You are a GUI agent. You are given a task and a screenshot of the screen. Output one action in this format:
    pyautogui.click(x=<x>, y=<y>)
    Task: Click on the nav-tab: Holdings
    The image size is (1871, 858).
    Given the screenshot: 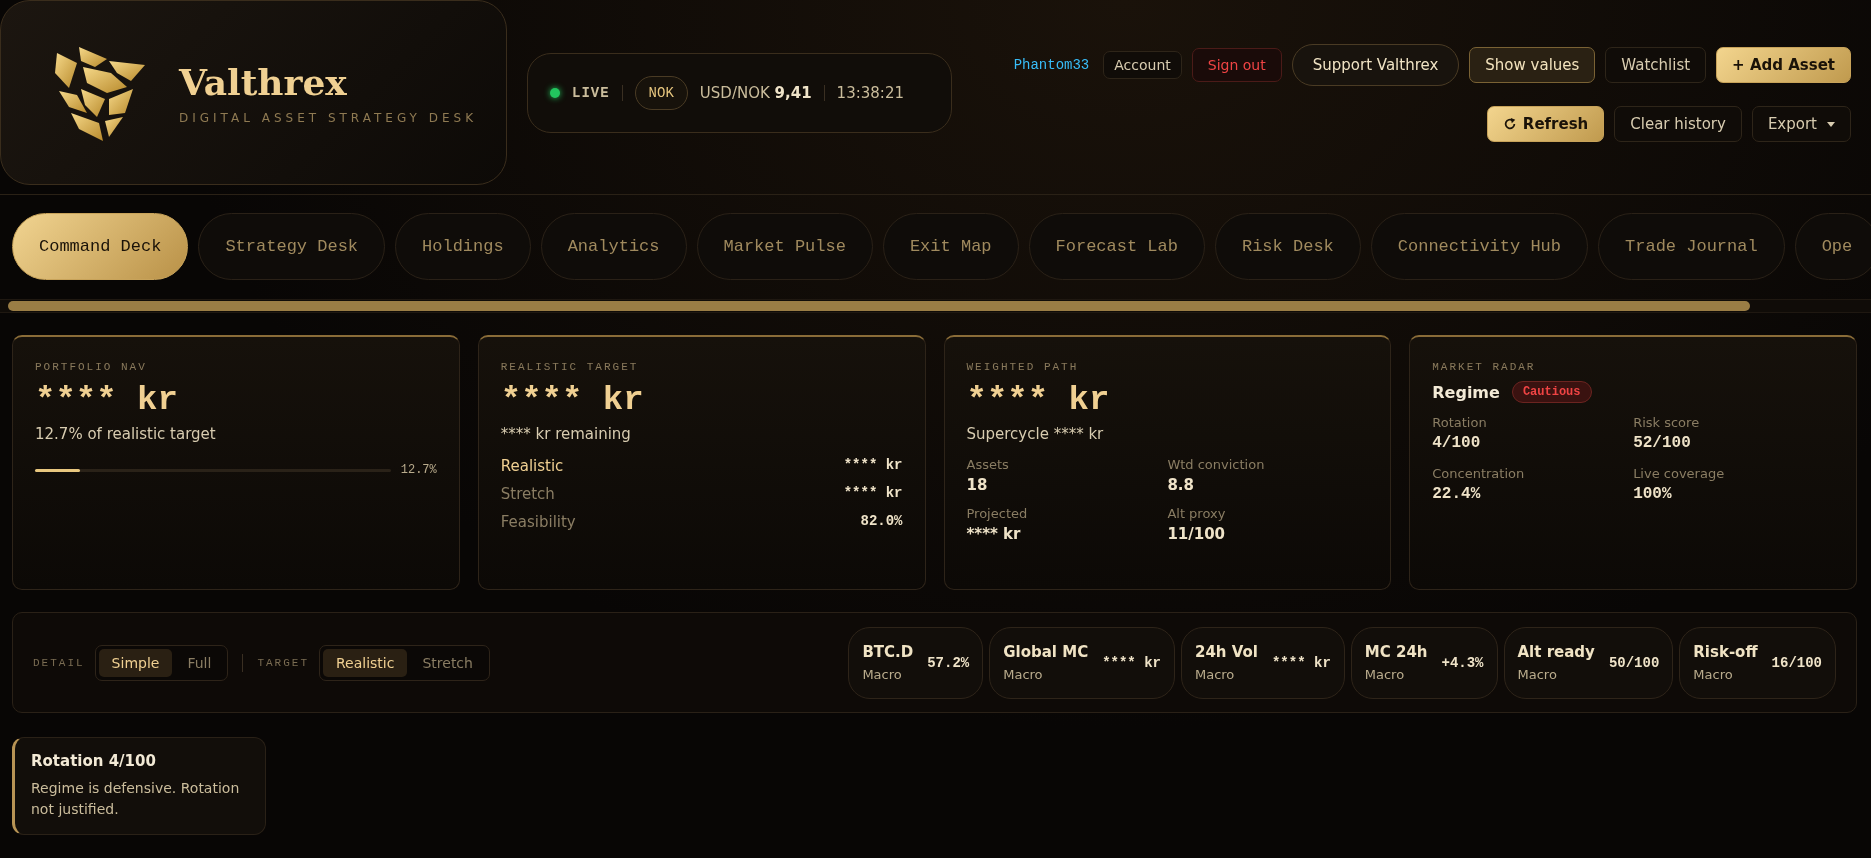 What is the action you would take?
    pyautogui.click(x=463, y=246)
    